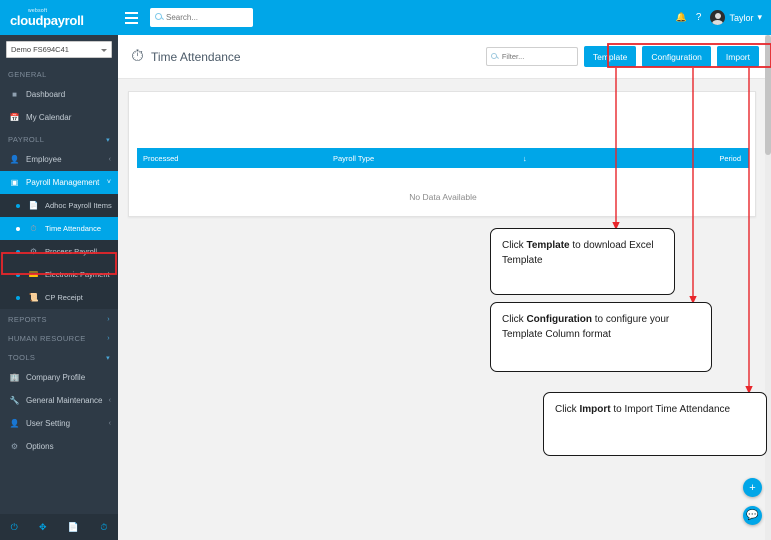 The width and height of the screenshot is (771, 540). What do you see at coordinates (59, 251) in the screenshot?
I see `sidebar-item-process-payroll: ⚙ Process Payroll` at bounding box center [59, 251].